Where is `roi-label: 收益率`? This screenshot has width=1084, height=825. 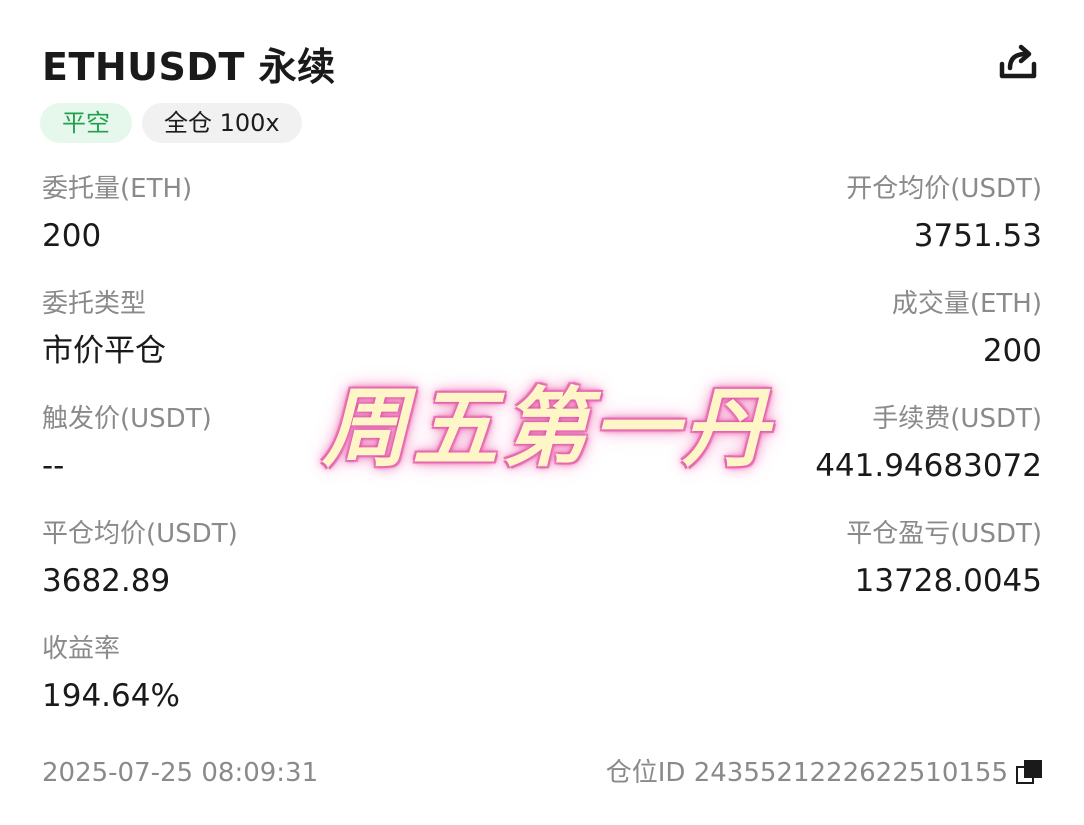 roi-label: 收益率 is located at coordinates (81, 649).